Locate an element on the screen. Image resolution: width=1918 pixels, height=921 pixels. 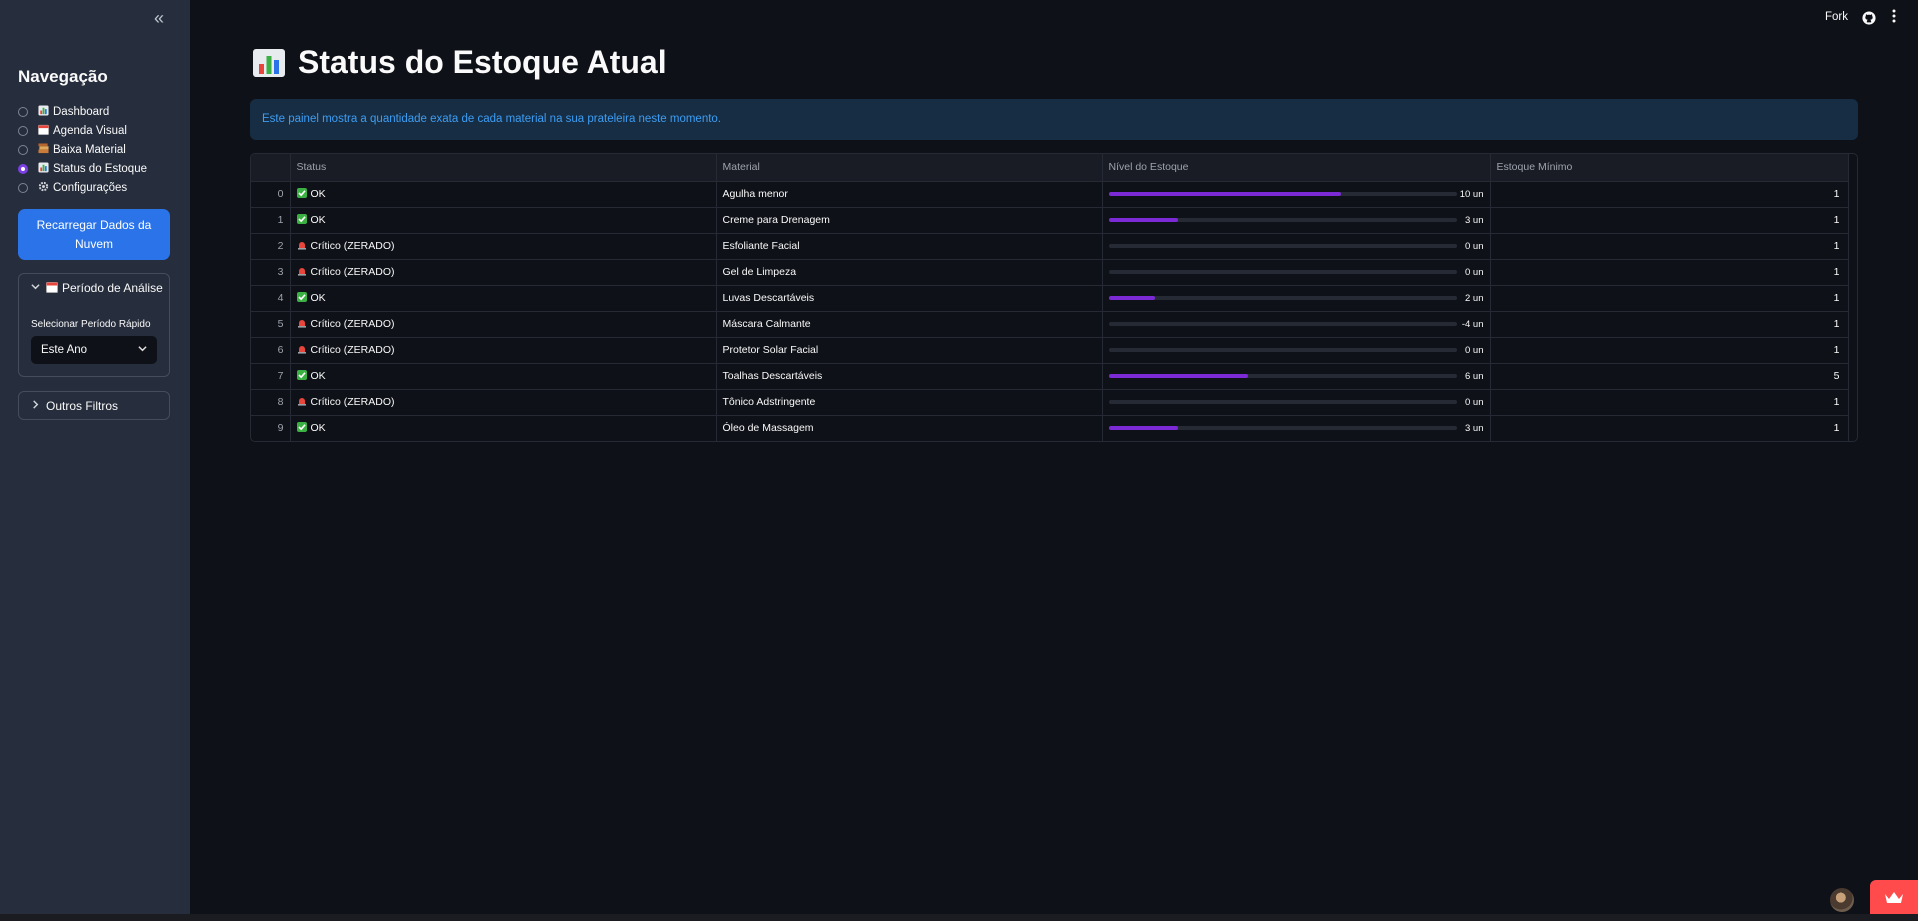
table-row: 0 OK Agulha menor 10 un 1 is located at coordinates (1050, 194).